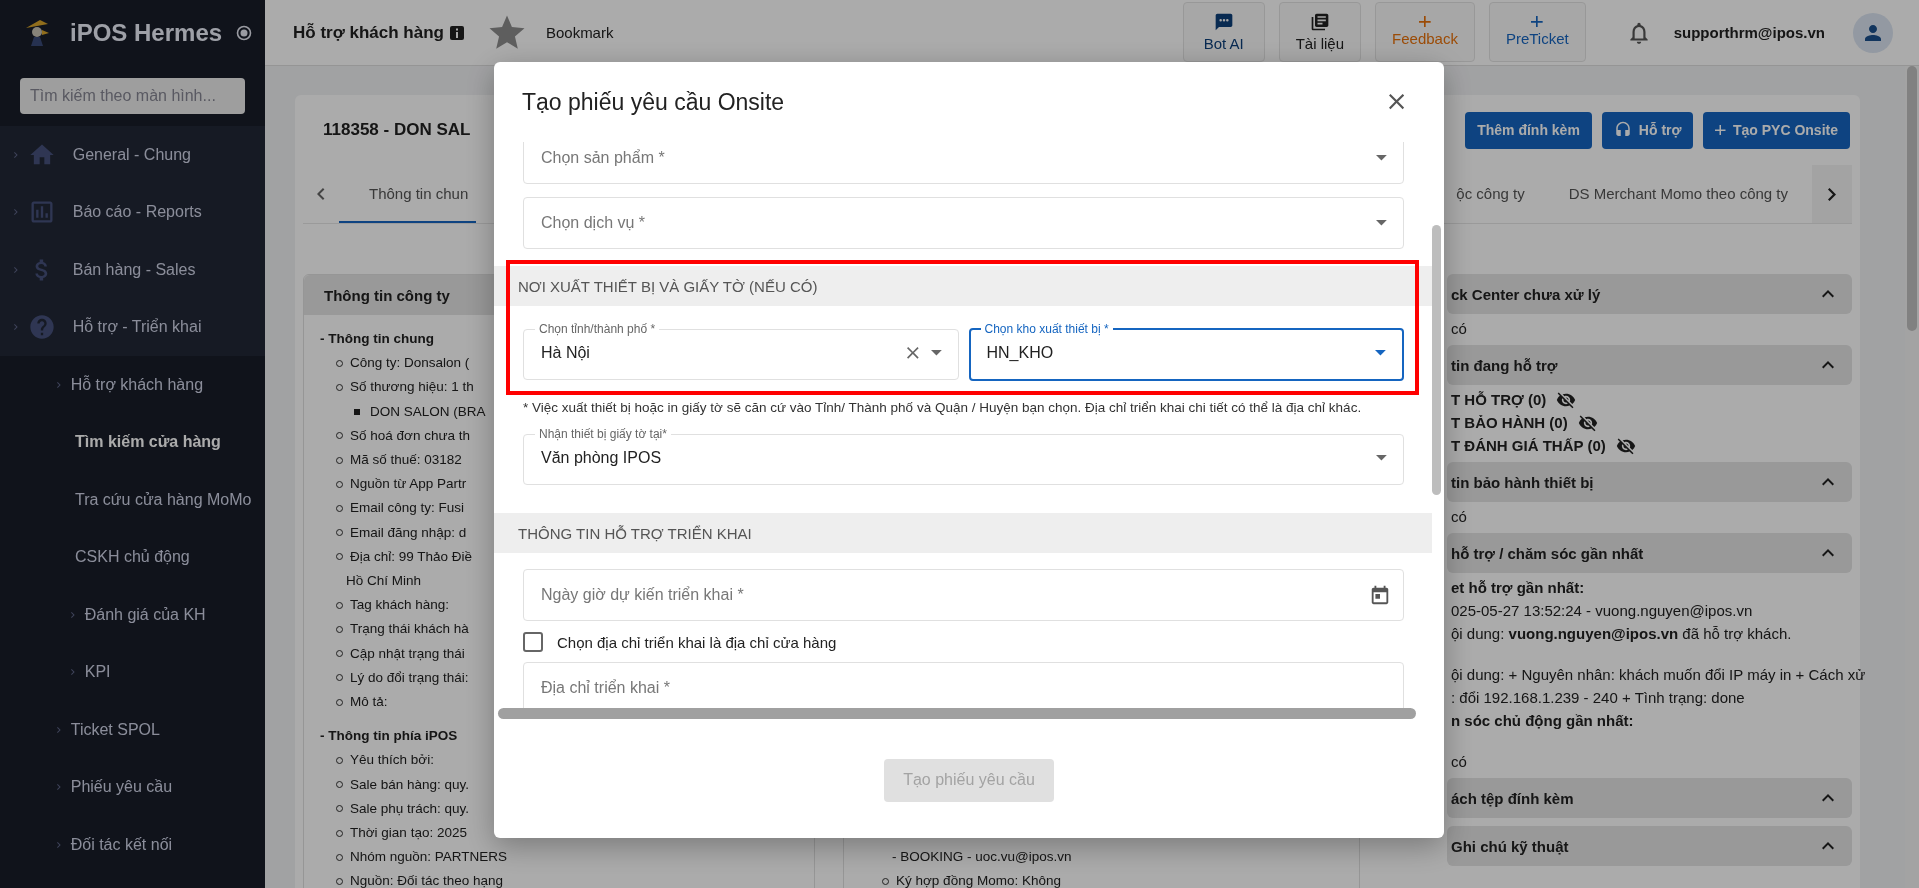  I want to click on info-text: ội dung: vuong.nguyen@ipos.vn đã hỗ trợ khách., so click(1621, 634).